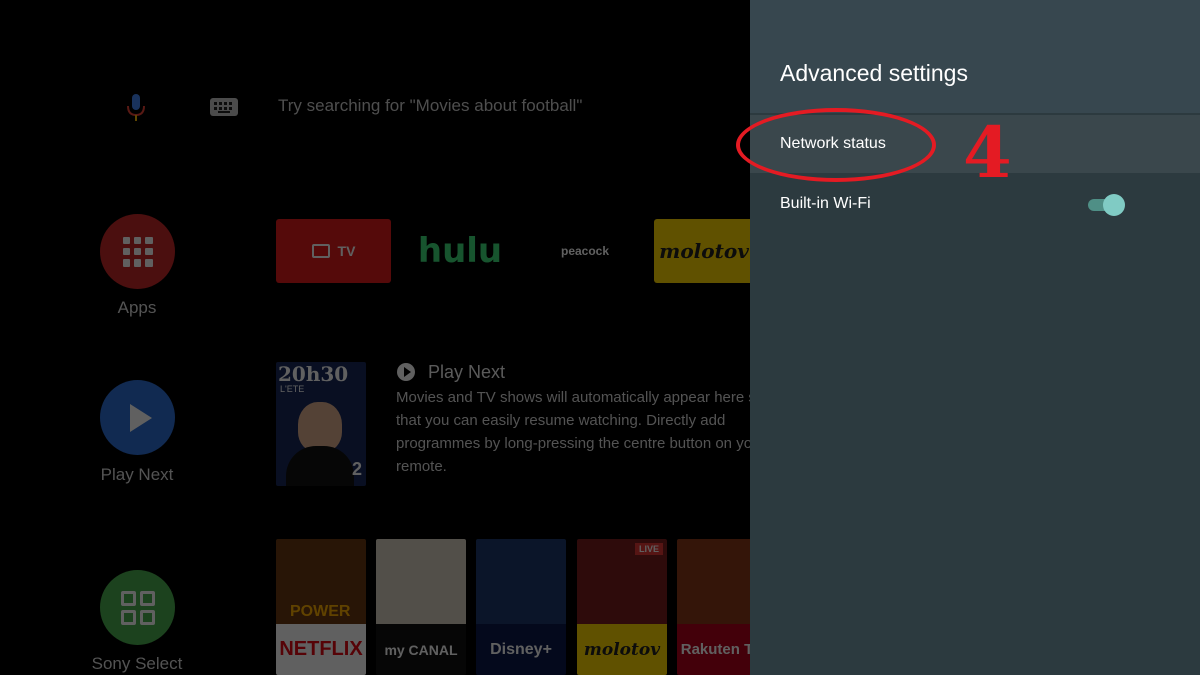  I want to click on poster-channel: 2, so click(356, 469).